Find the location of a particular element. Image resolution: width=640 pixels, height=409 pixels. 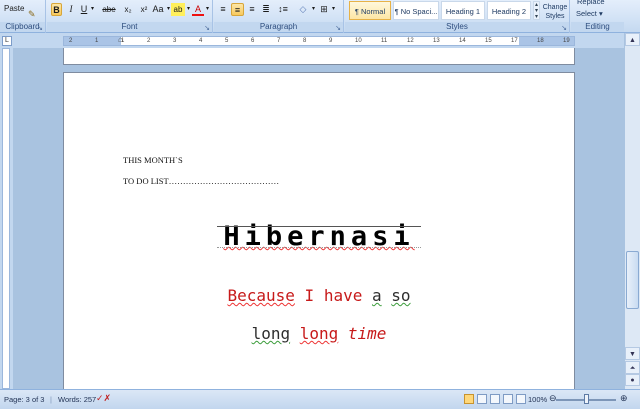

print-layout-view-icon is located at coordinates (469, 399).